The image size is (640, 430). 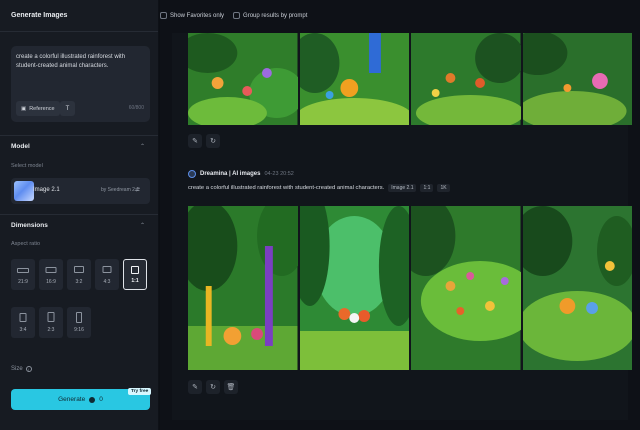 What do you see at coordinates (275, 15) in the screenshot?
I see `group-label: Group results by prompt` at bounding box center [275, 15].